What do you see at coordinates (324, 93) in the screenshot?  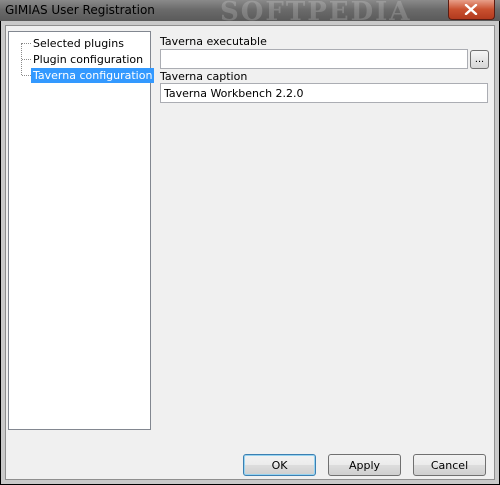 I see `caption-field` at bounding box center [324, 93].